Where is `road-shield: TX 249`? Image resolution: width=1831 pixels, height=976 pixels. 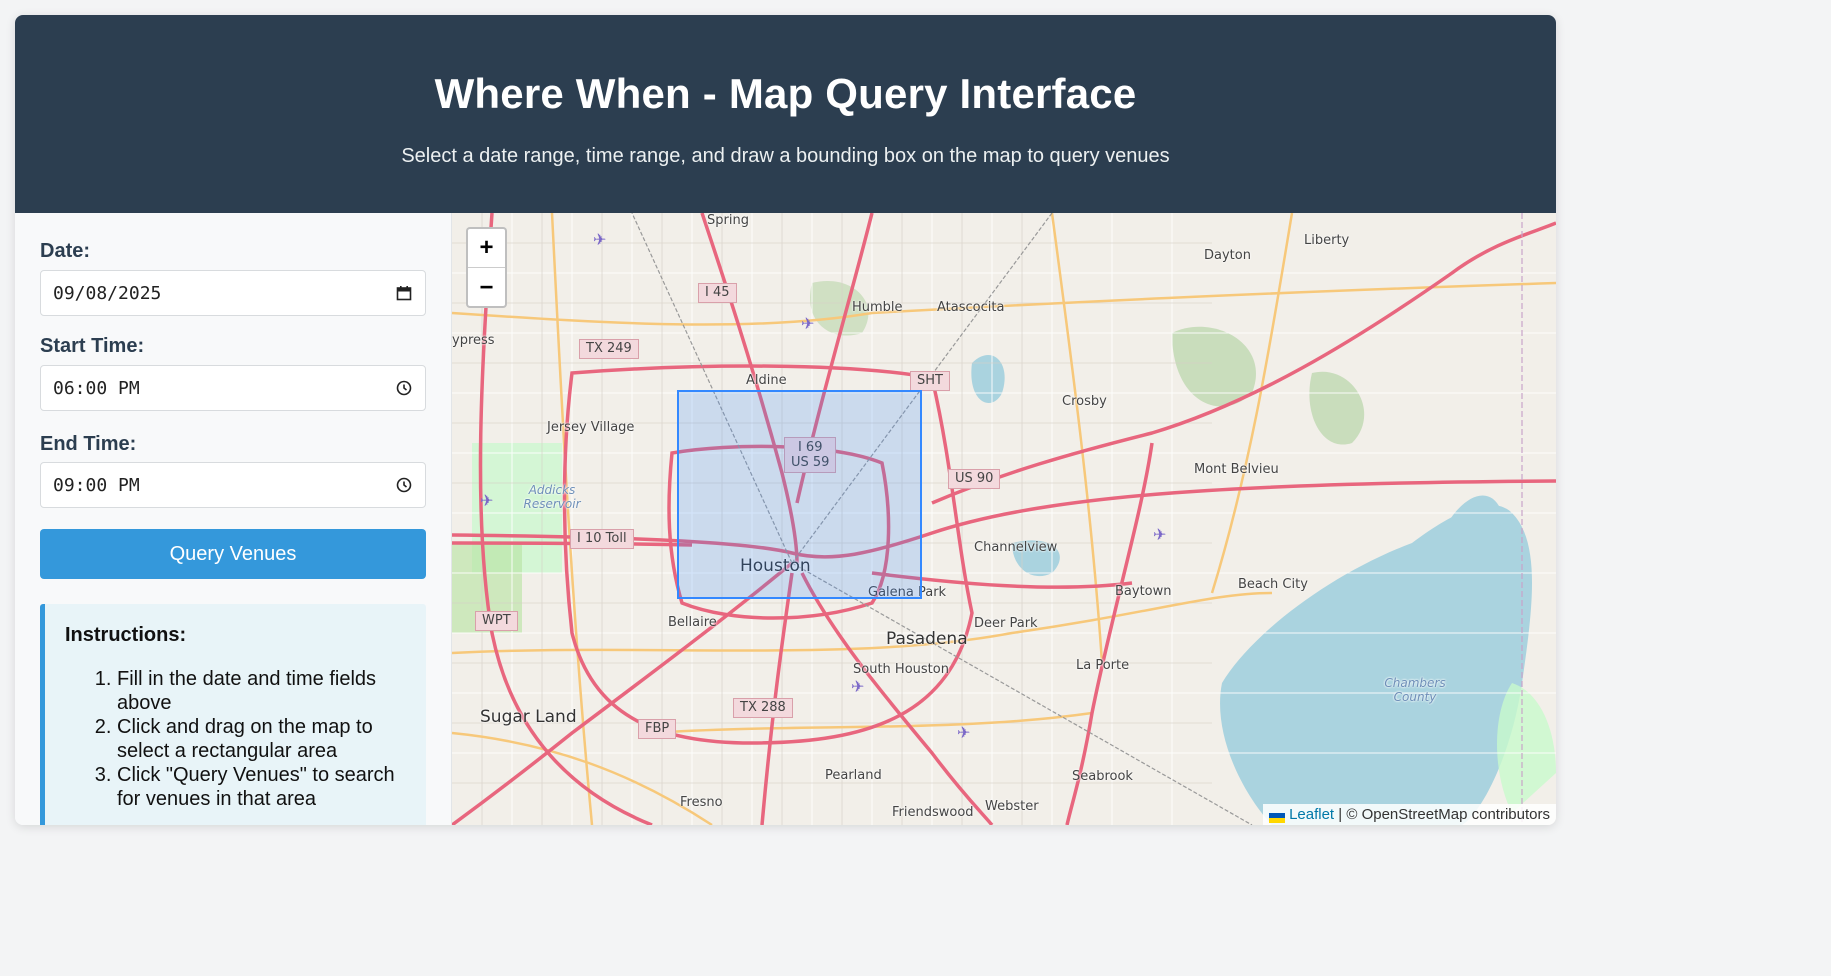 road-shield: TX 249 is located at coordinates (609, 349).